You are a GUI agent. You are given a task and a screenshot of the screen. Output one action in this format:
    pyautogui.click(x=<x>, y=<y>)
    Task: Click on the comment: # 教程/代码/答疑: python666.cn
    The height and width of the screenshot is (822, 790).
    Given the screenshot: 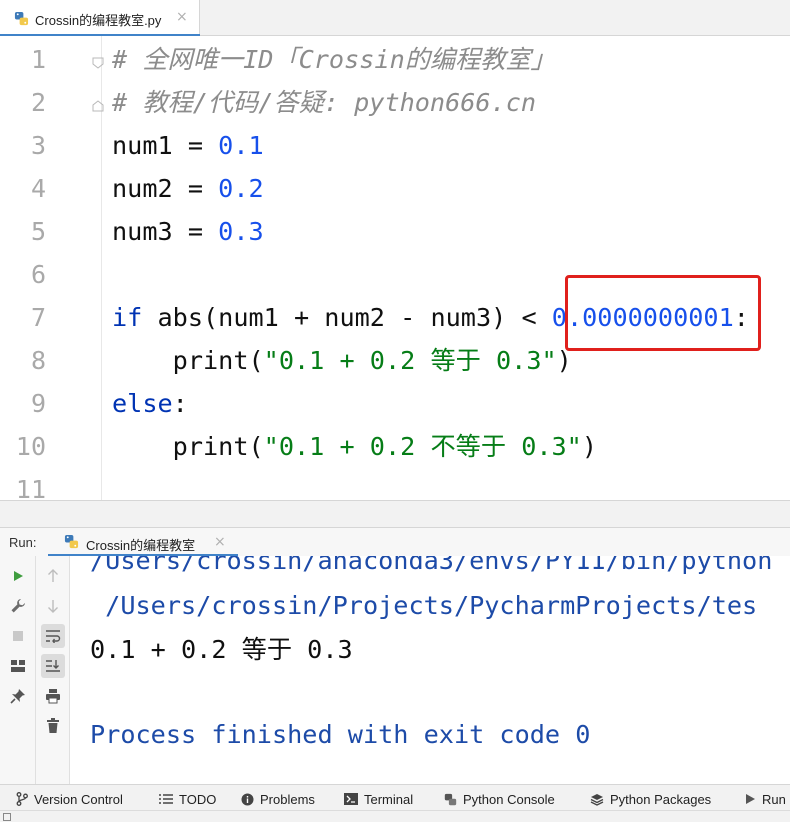 What is the action you would take?
    pyautogui.click(x=324, y=102)
    